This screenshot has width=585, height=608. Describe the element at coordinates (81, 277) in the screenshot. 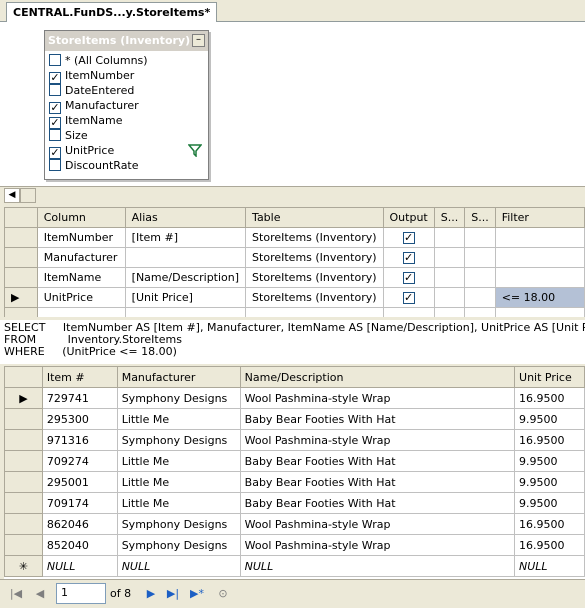

I see `criteria-column-cell: ItemName` at that location.